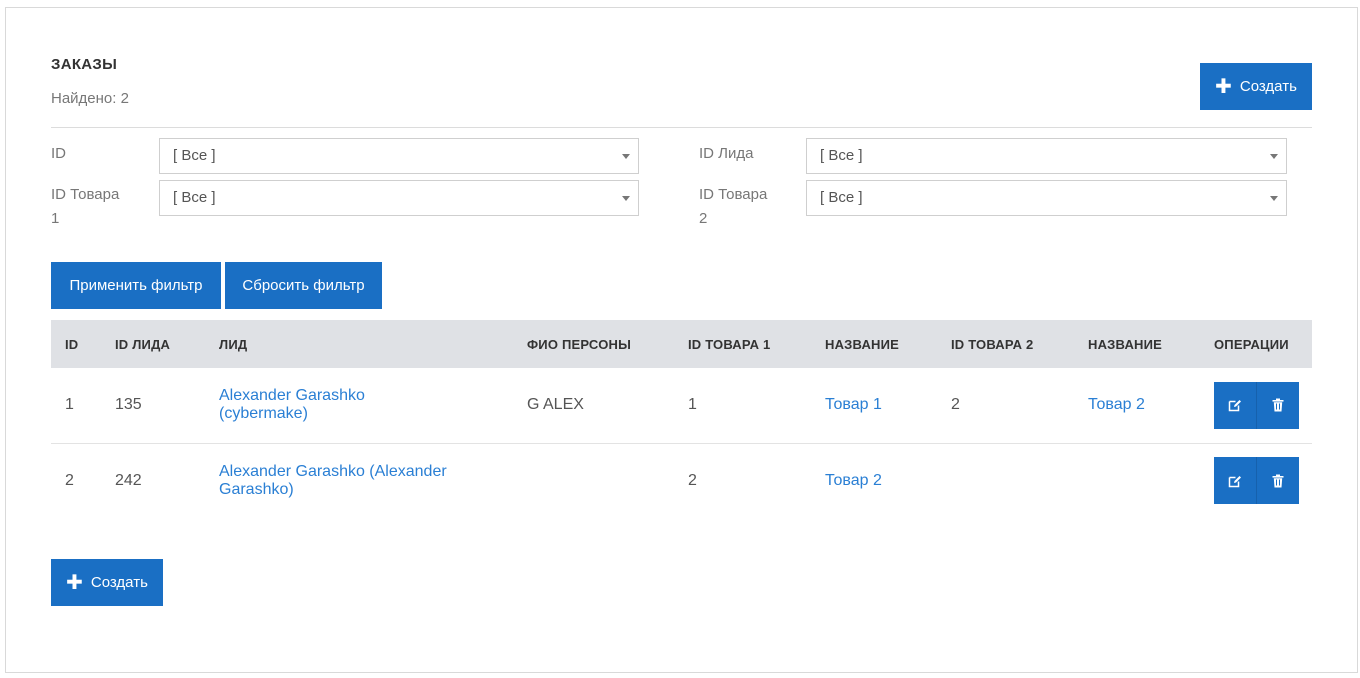 This screenshot has width=1360, height=678. I want to click on found-count-text: Найдено: 2, so click(90, 98).